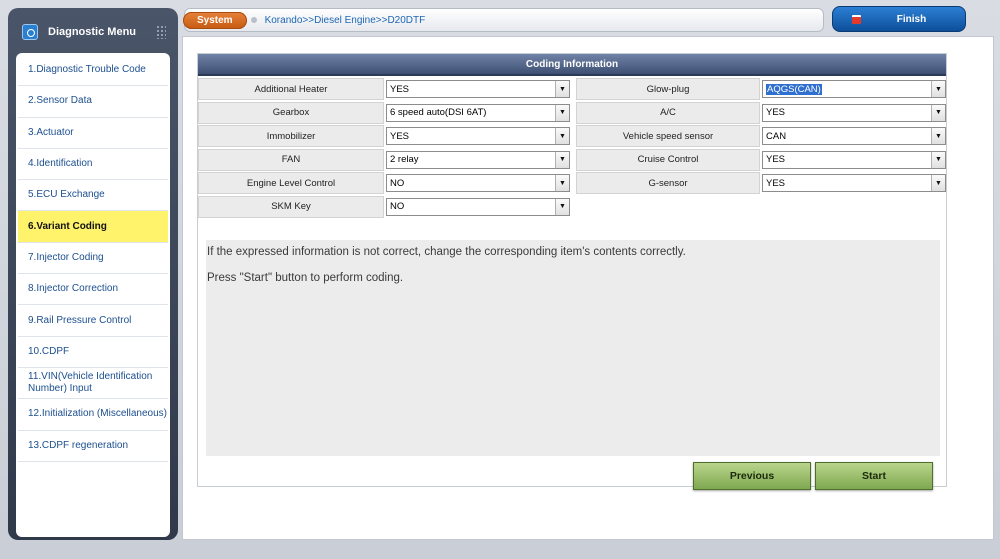  I want to click on exit-icon, so click(856, 19).